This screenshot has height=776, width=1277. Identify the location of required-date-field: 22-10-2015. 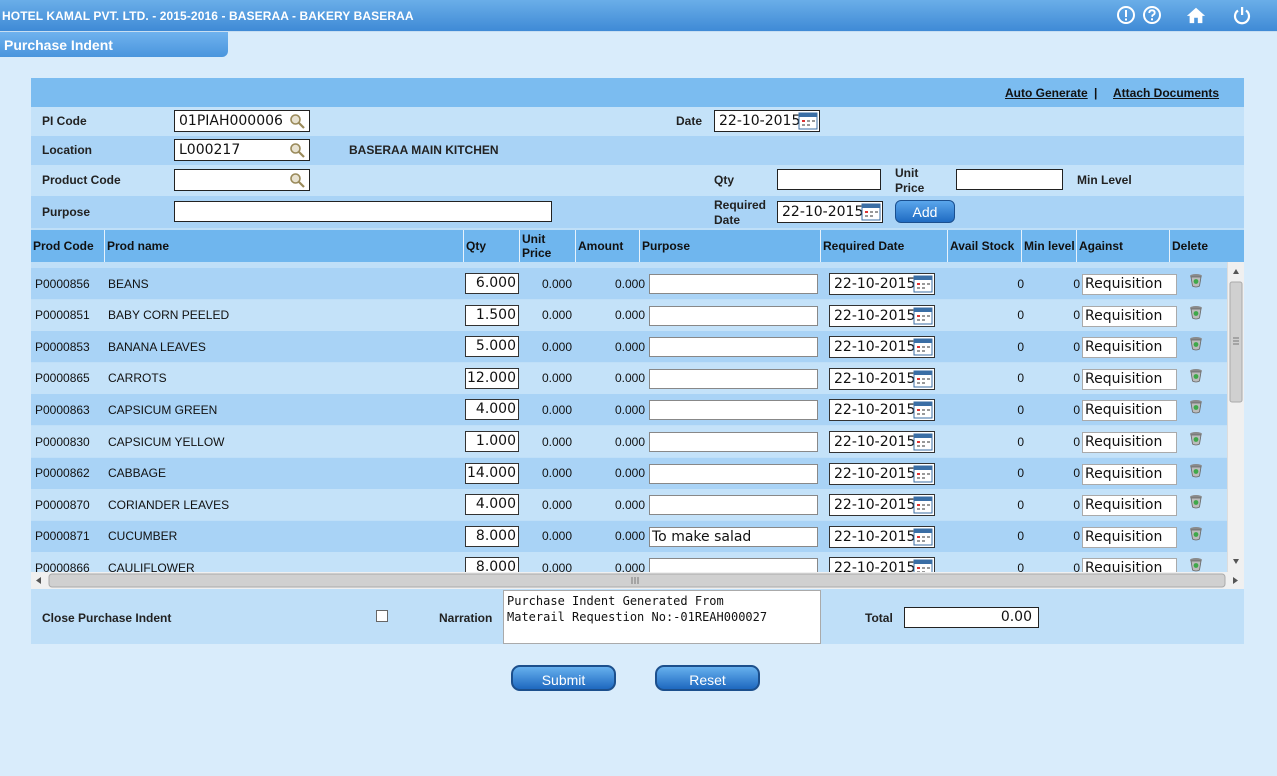
(830, 212).